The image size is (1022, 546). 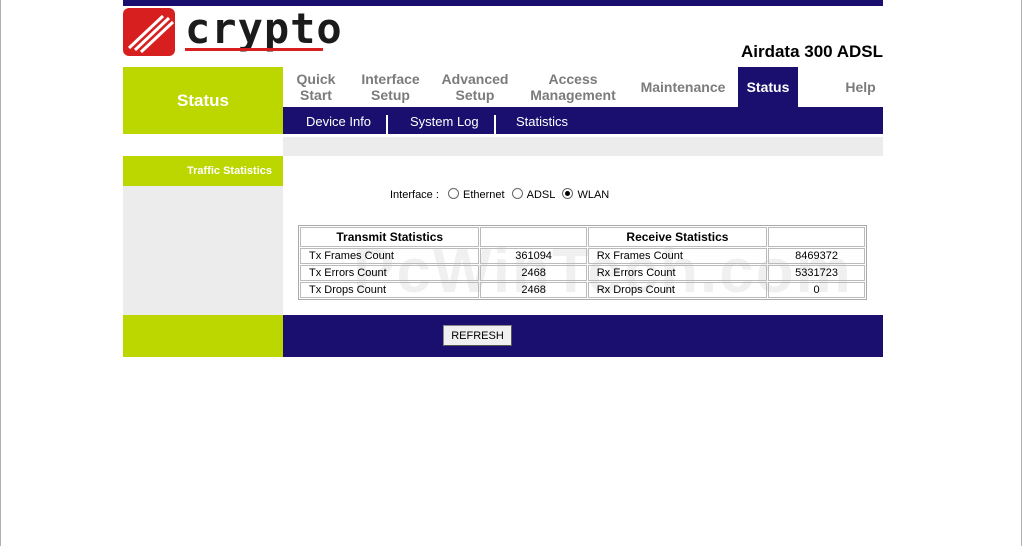 I want to click on option-label: ADSL, so click(x=541, y=195).